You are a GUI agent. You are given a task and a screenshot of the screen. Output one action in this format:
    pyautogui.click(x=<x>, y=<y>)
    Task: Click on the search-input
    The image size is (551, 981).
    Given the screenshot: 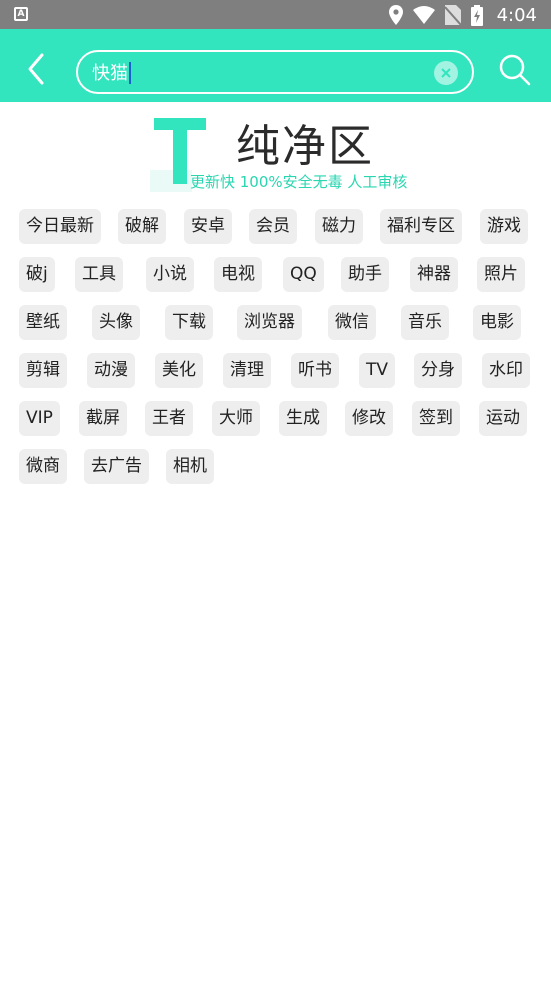 What is the action you would take?
    pyautogui.click(x=257, y=72)
    